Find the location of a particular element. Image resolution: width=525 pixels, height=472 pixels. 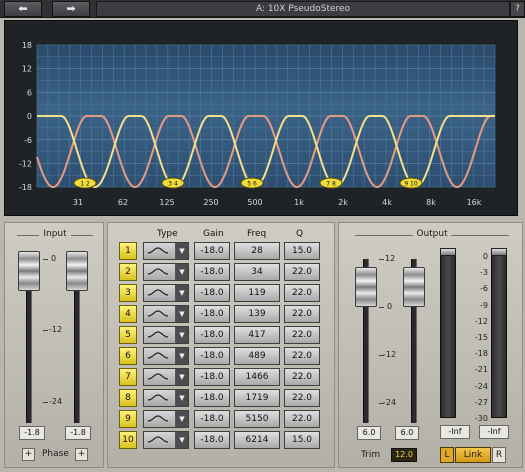

band-marker-label: 7 8 is located at coordinates (331, 184).